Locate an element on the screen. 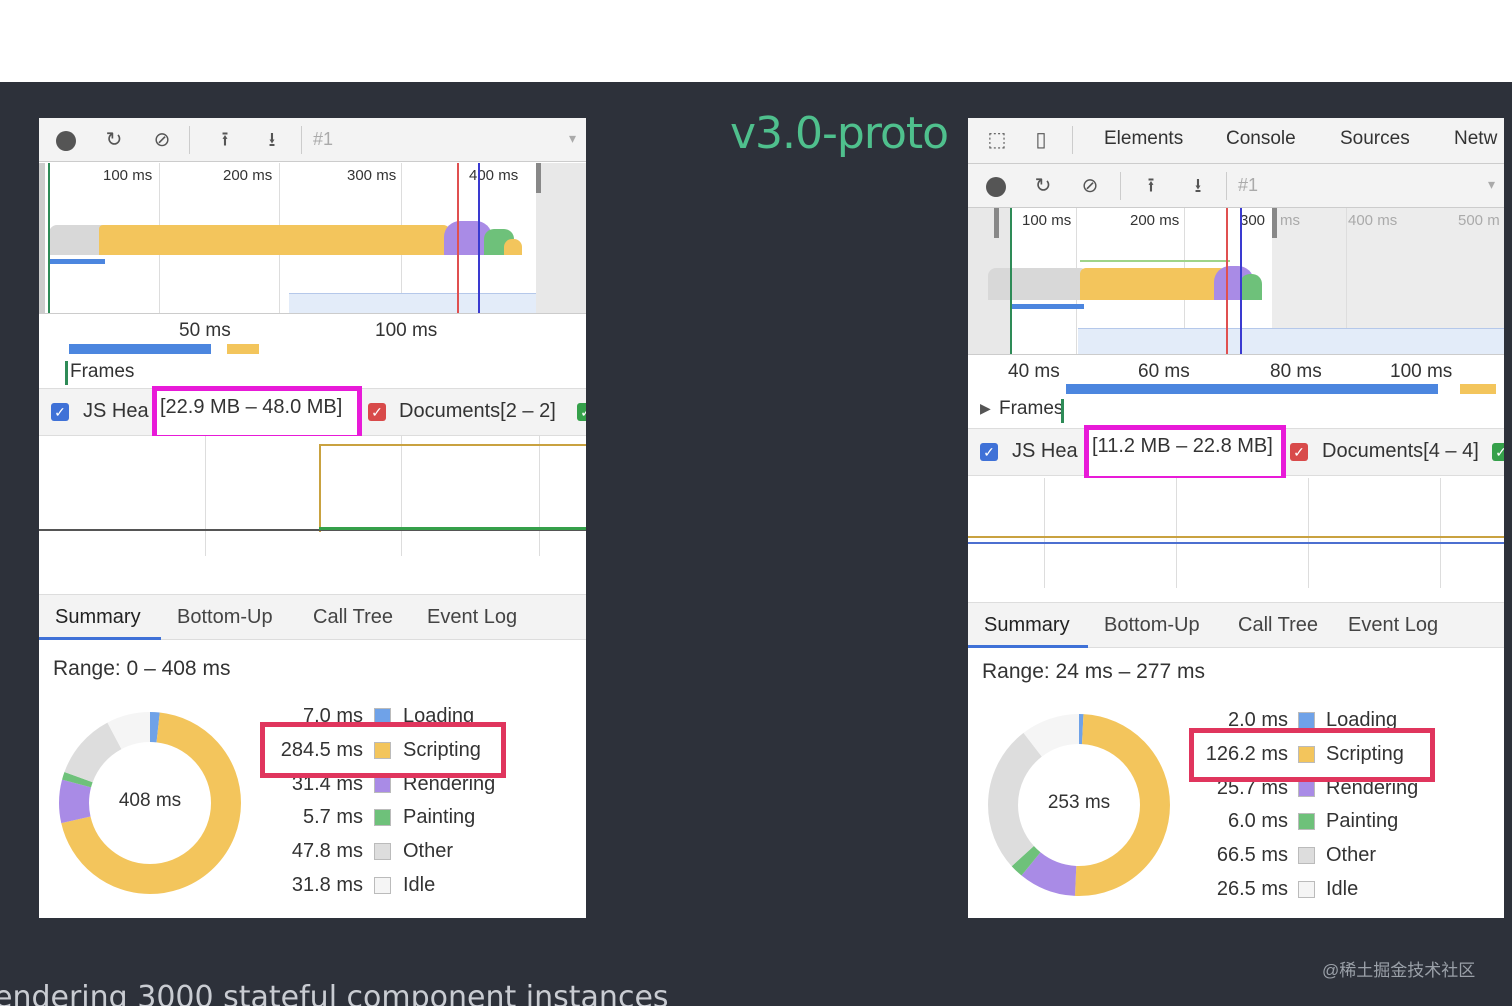 The height and width of the screenshot is (1006, 1512). ruler-tick: 60 ms is located at coordinates (1164, 371).